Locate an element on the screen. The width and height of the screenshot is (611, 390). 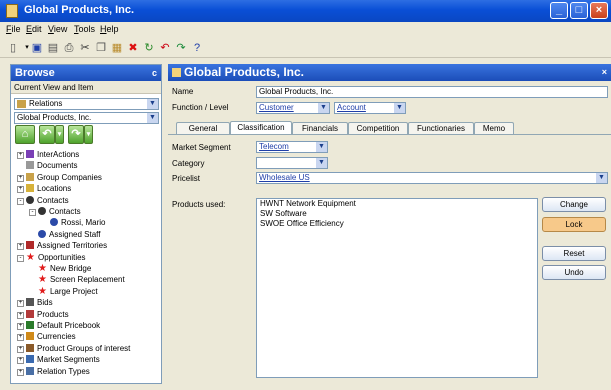
tree-item: + Bids is located at coordinates (35, 302).